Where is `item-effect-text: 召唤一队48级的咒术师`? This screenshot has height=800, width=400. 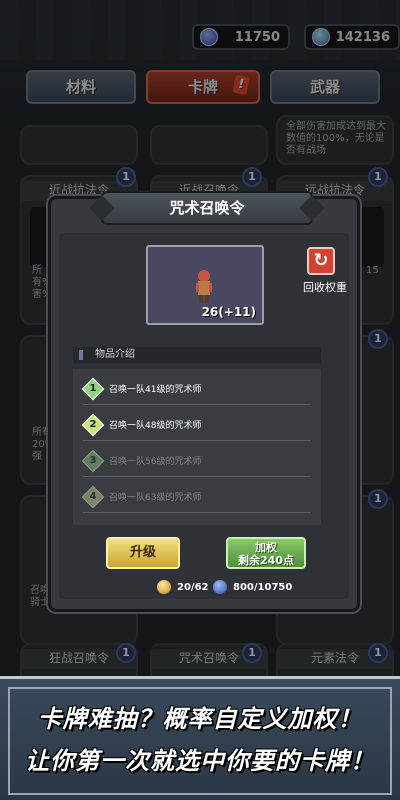
item-effect-text: 召唤一队48级的咒术师 is located at coordinates (155, 426).